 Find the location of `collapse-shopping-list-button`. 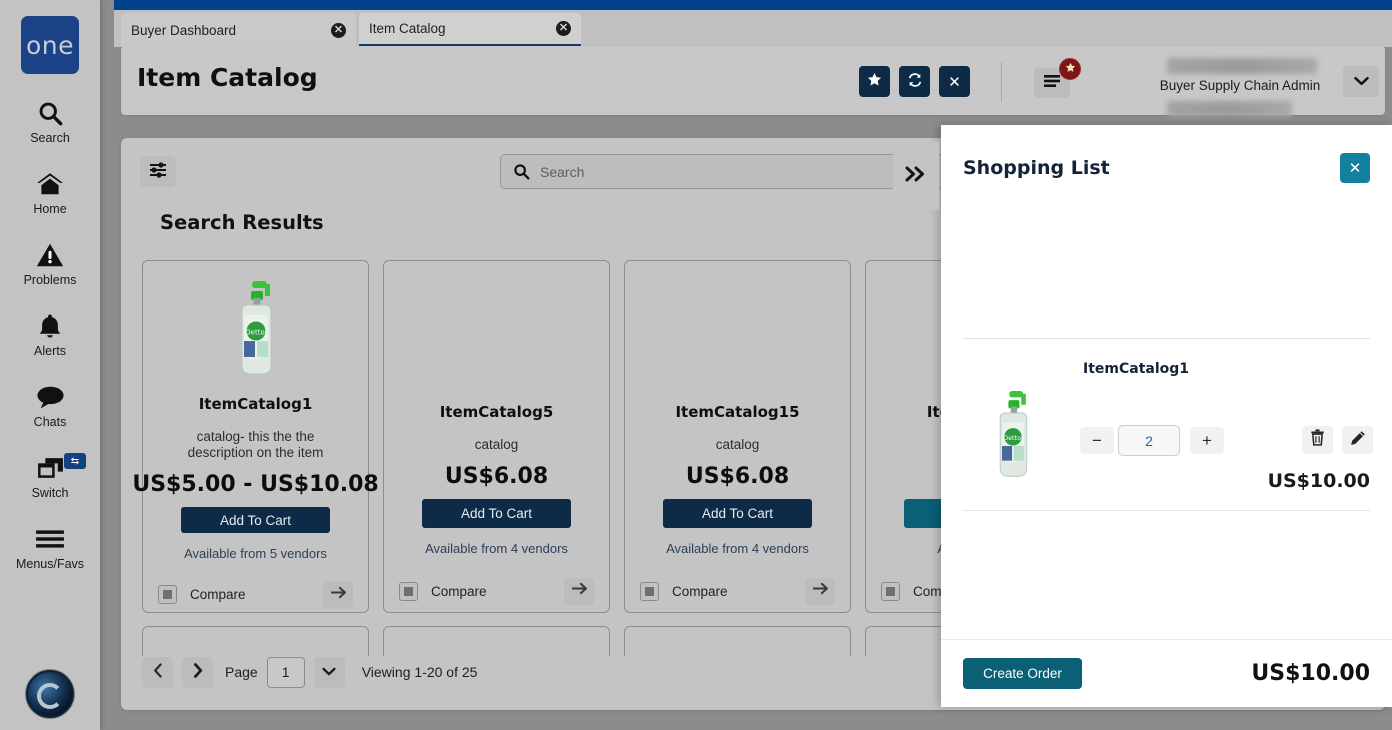

collapse-shopping-list-button is located at coordinates (916, 176).